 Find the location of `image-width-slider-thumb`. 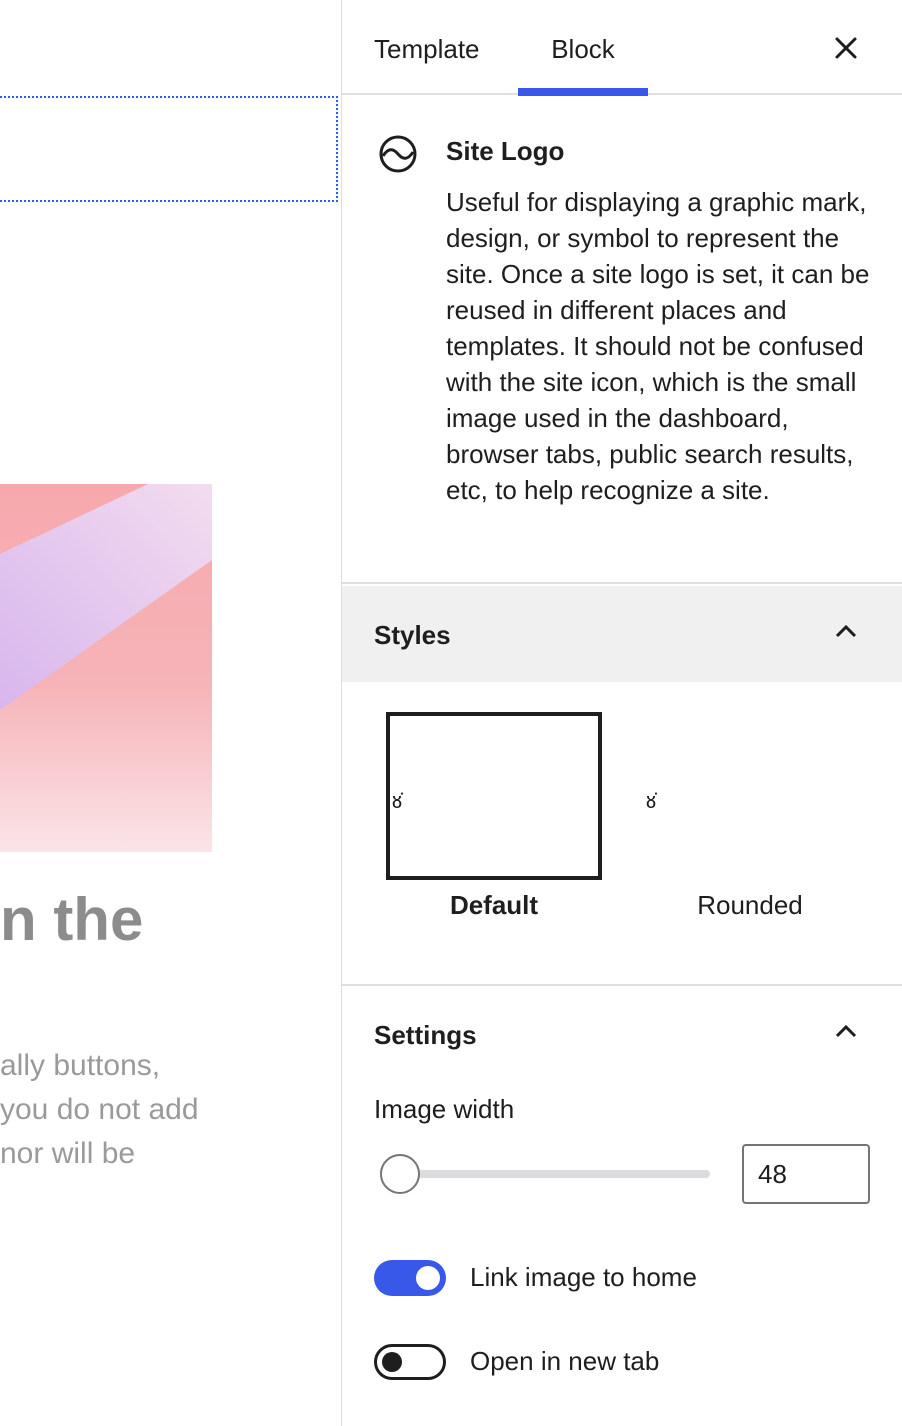

image-width-slider-thumb is located at coordinates (400, 1174).